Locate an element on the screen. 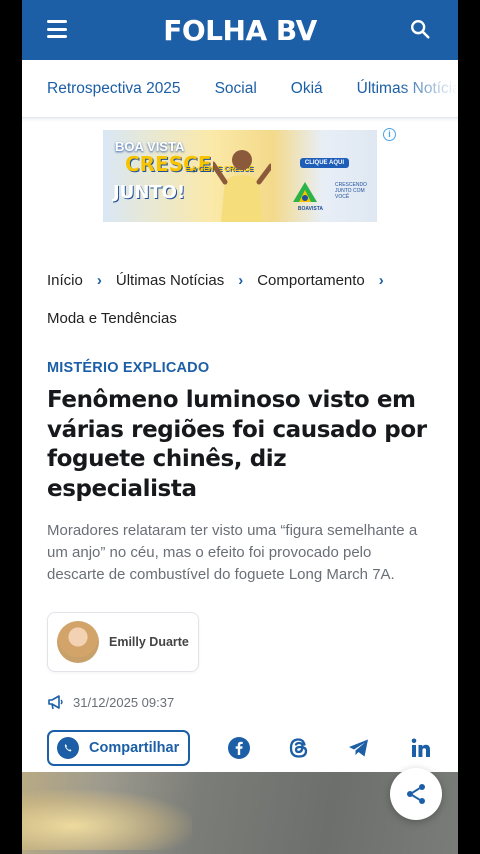 Image resolution: width=480 pixels, height=854 pixels. author-card: Emilly Duarte is located at coordinates (123, 642).